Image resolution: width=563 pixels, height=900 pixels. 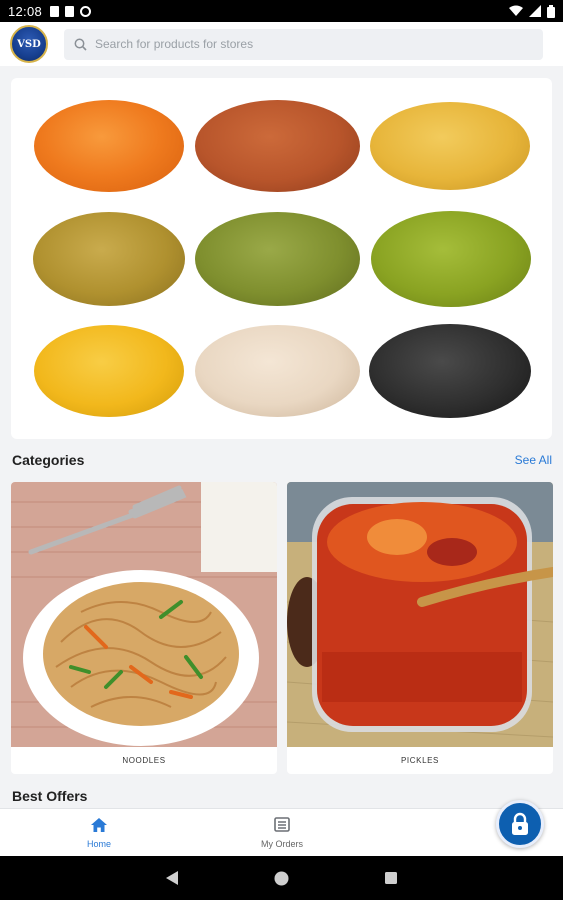 I want to click on system-nav-bar, so click(x=281, y=878).